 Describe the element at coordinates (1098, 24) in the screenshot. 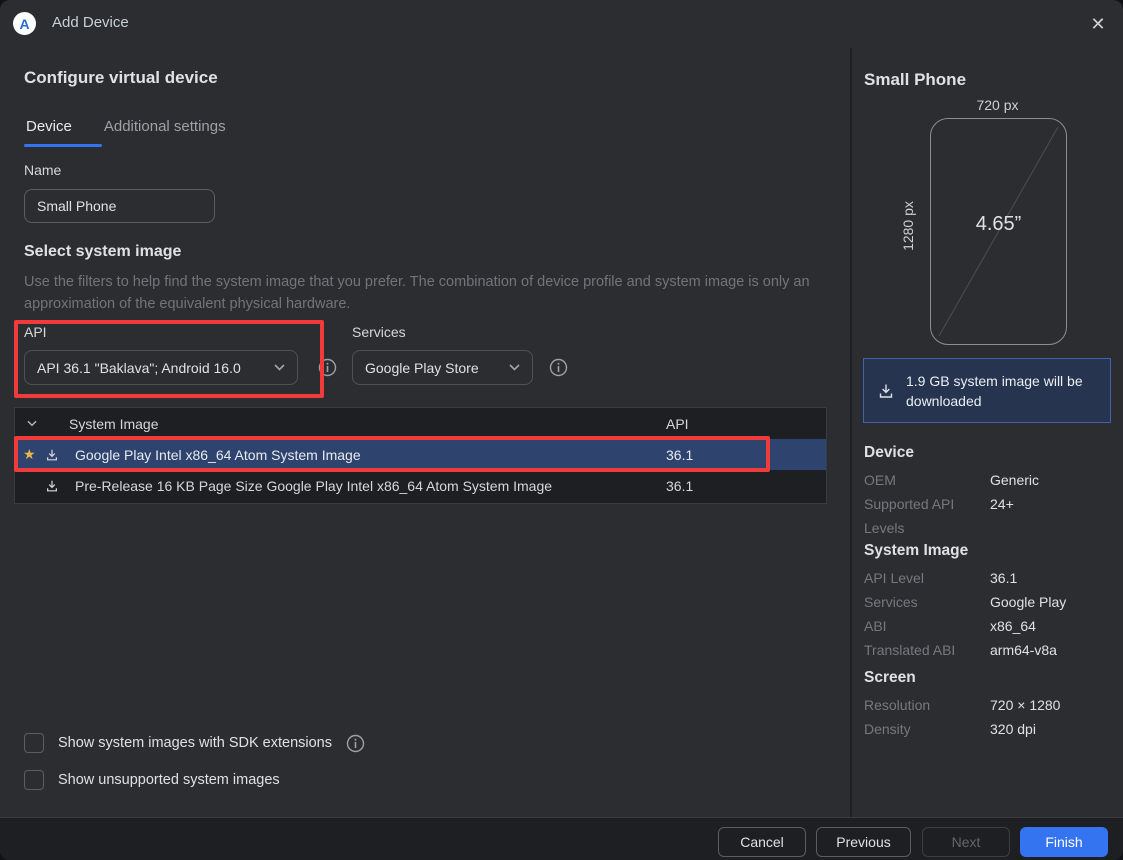

I see `close-icon: ✕` at that location.